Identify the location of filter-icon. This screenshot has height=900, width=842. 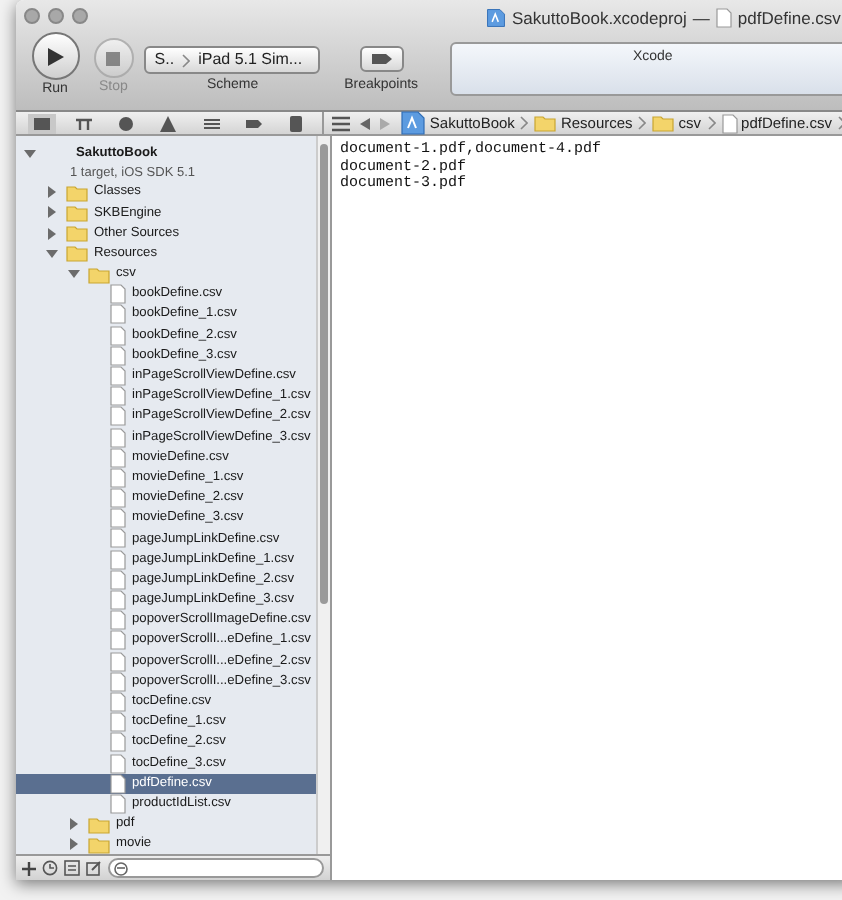
(121, 868).